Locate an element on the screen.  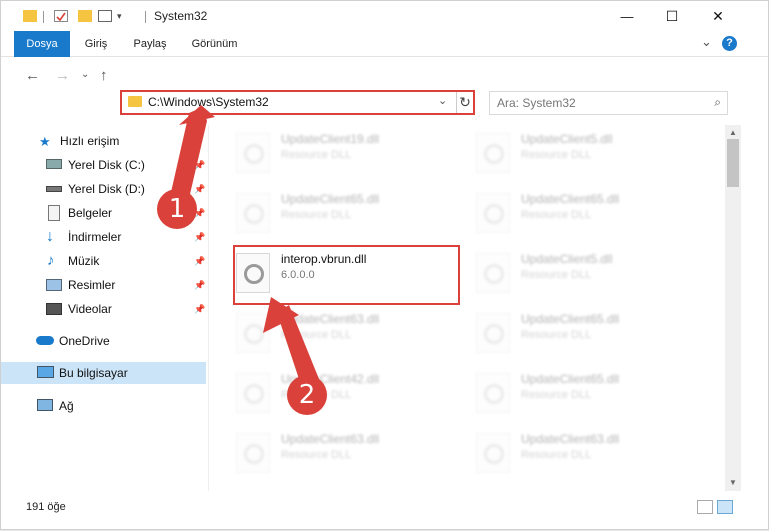
annotation-arrows is located at coordinates (244, 245).